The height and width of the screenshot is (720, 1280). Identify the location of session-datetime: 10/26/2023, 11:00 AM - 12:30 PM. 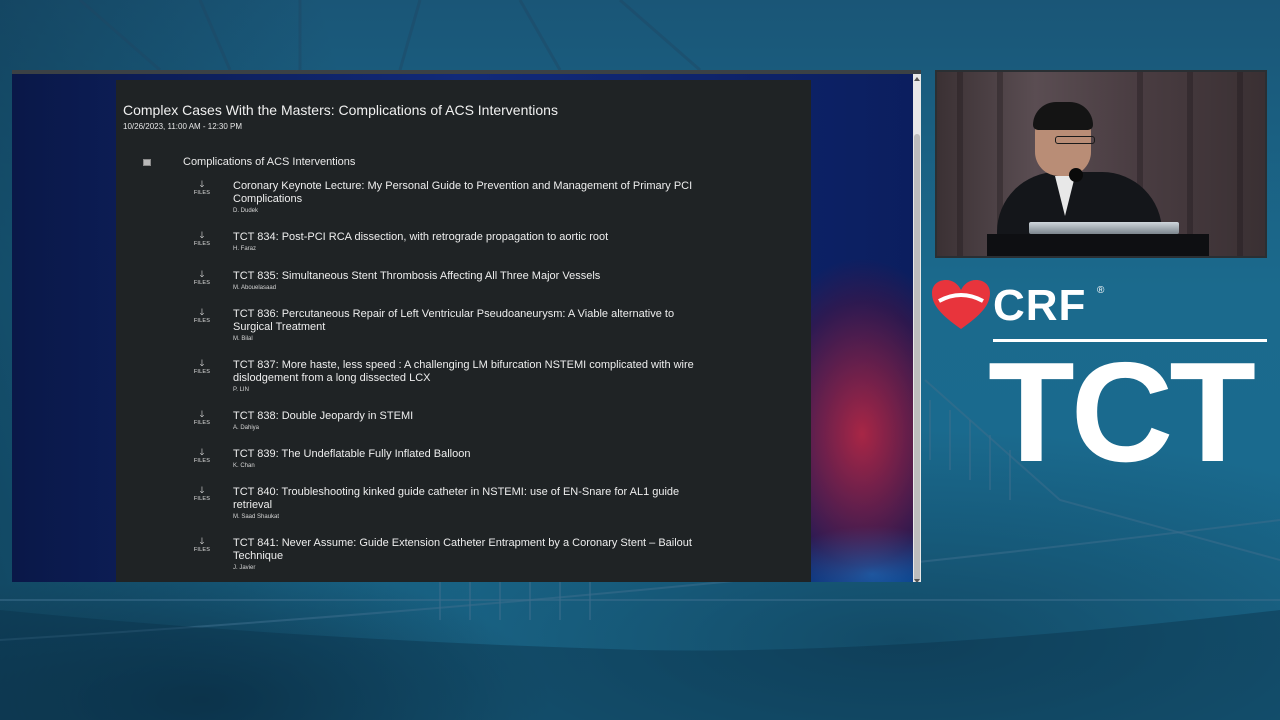
(183, 126).